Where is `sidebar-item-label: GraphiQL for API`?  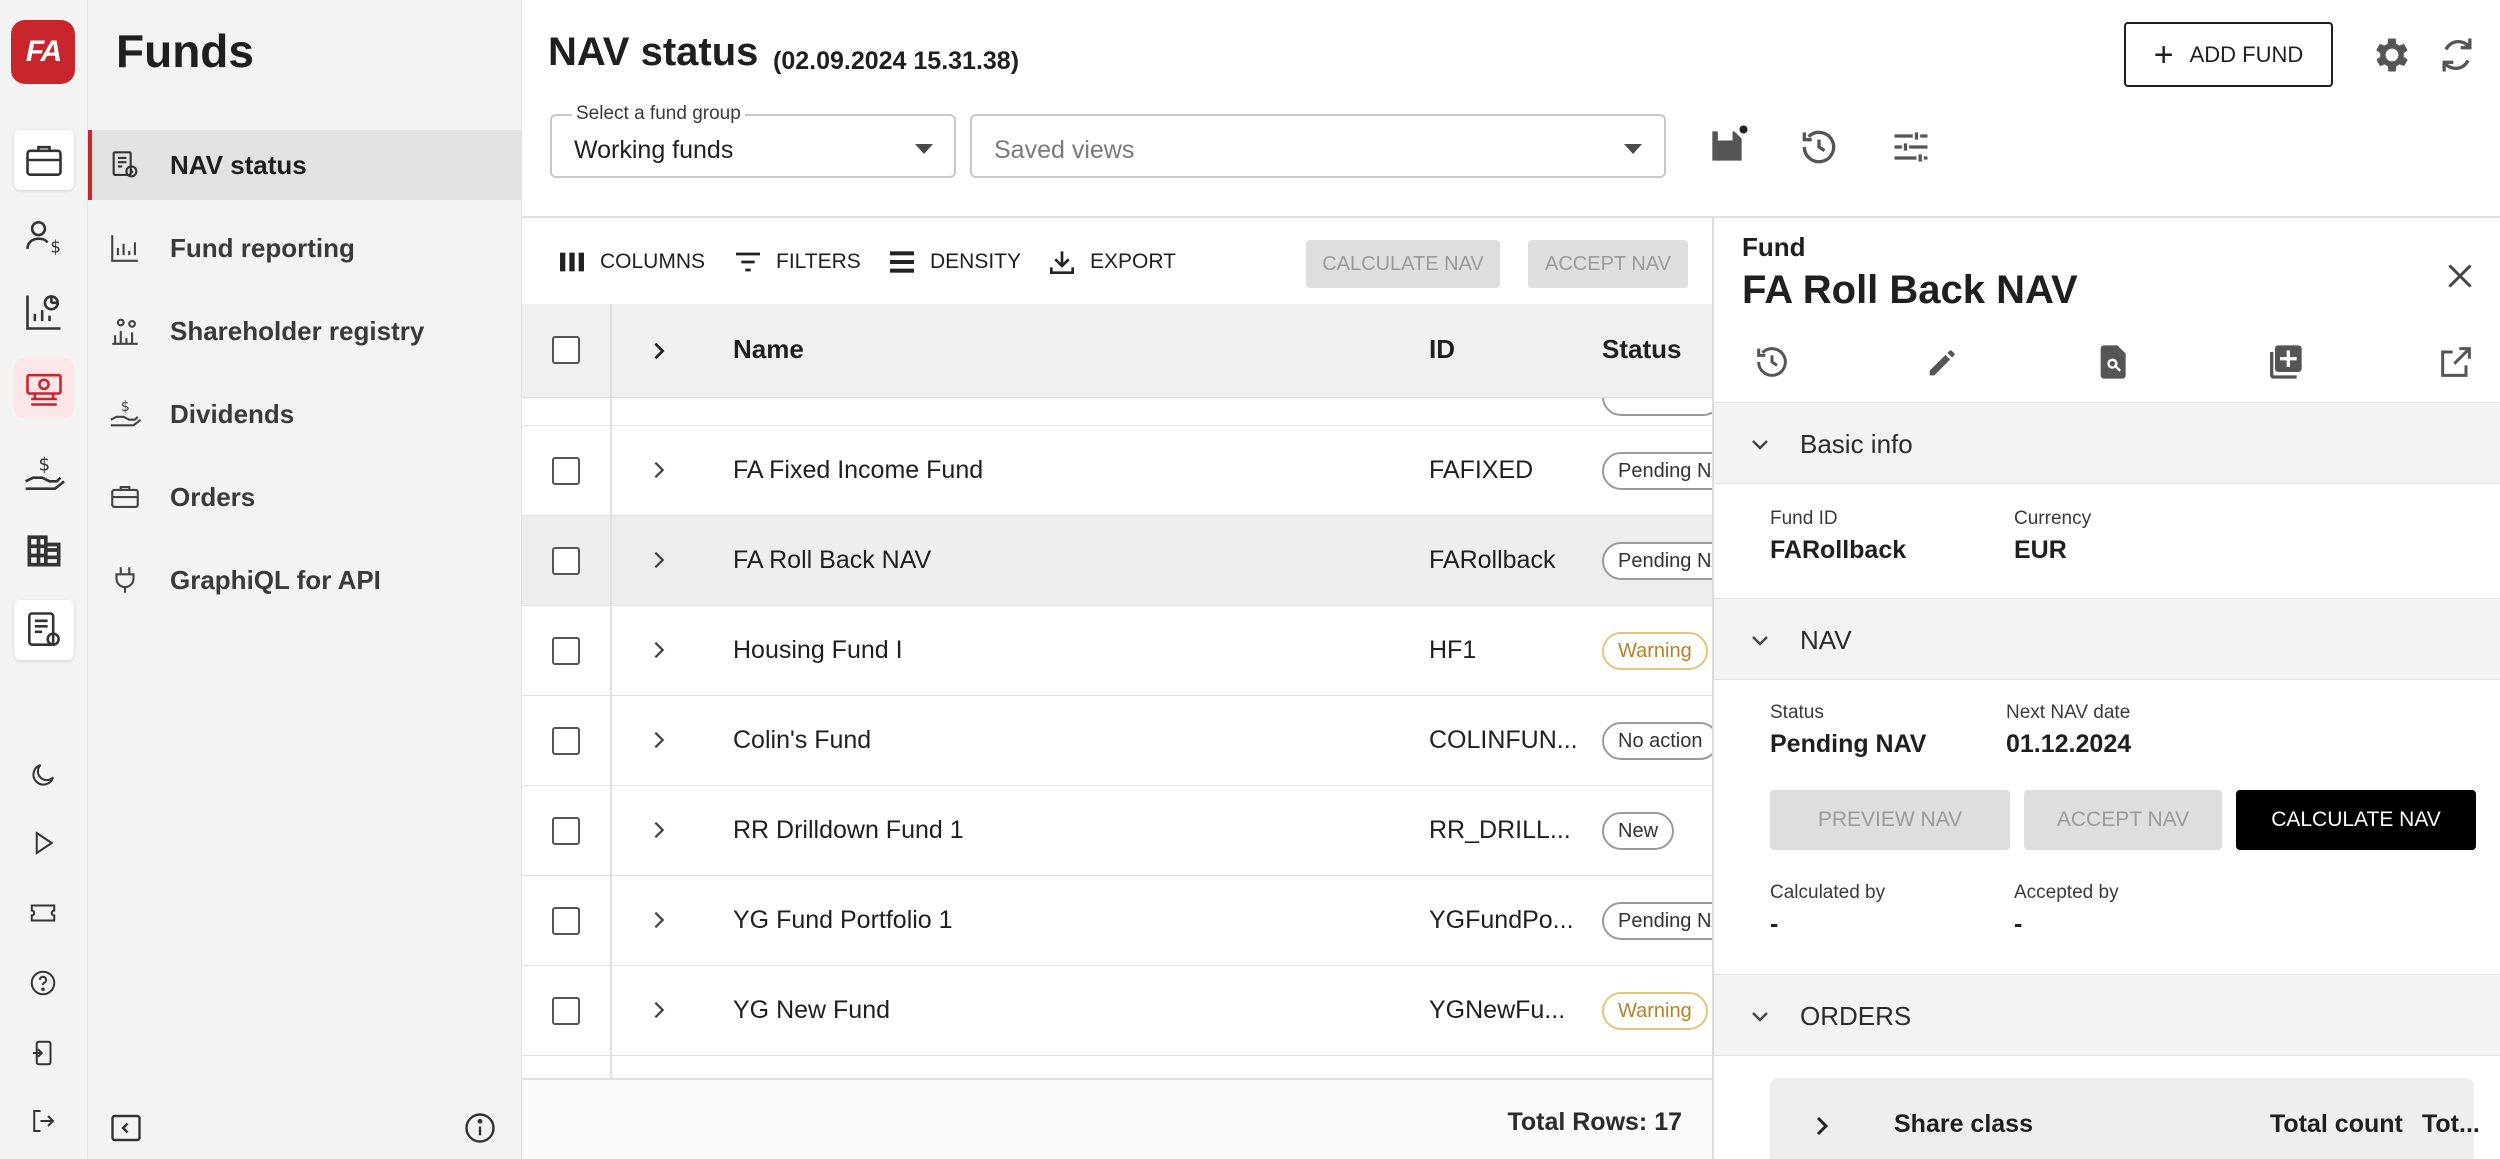
sidebar-item-label: GraphiQL for API is located at coordinates (275, 579).